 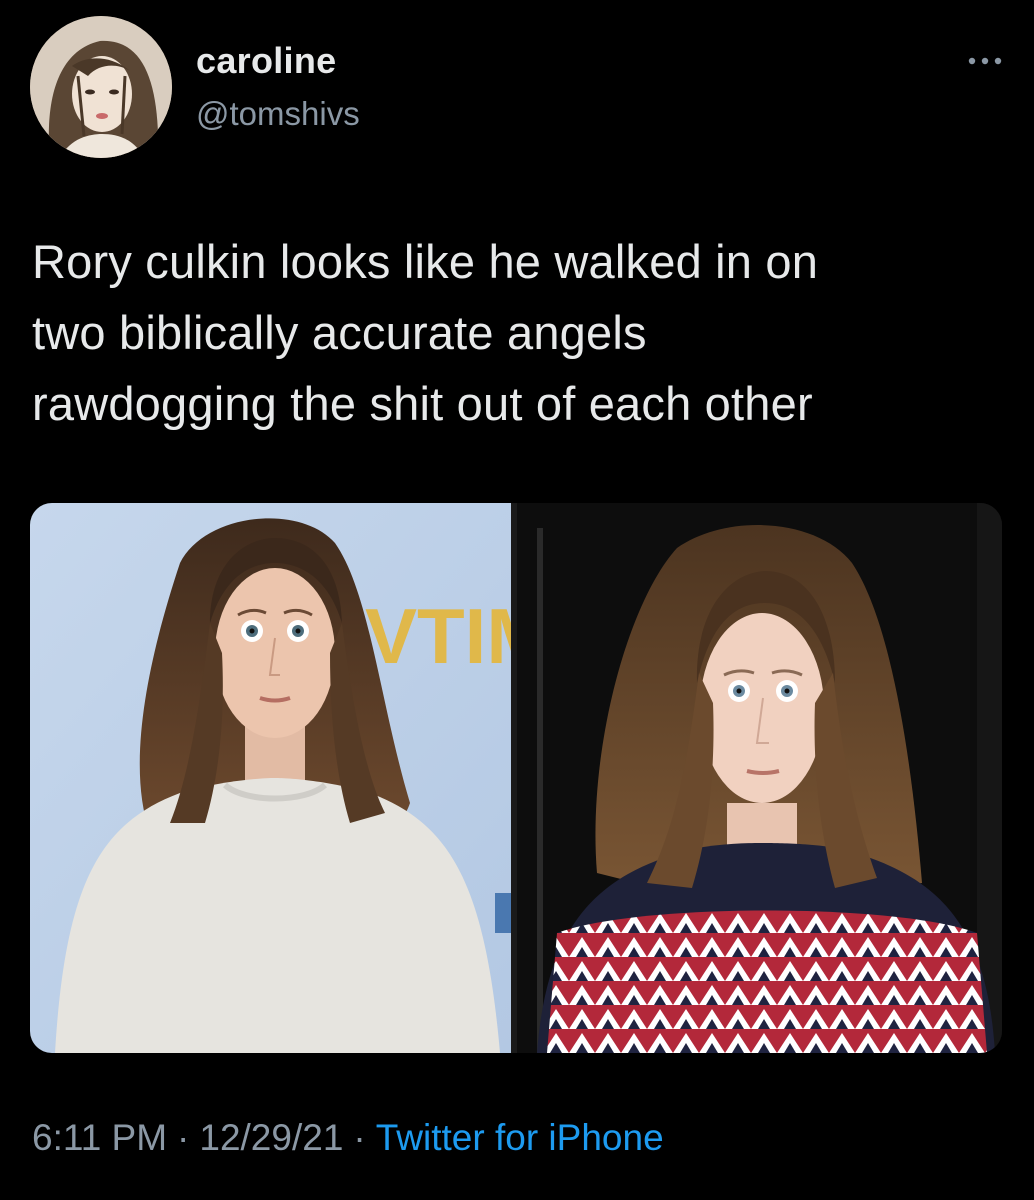 I want to click on more-horizontal-icon, so click(x=985, y=61).